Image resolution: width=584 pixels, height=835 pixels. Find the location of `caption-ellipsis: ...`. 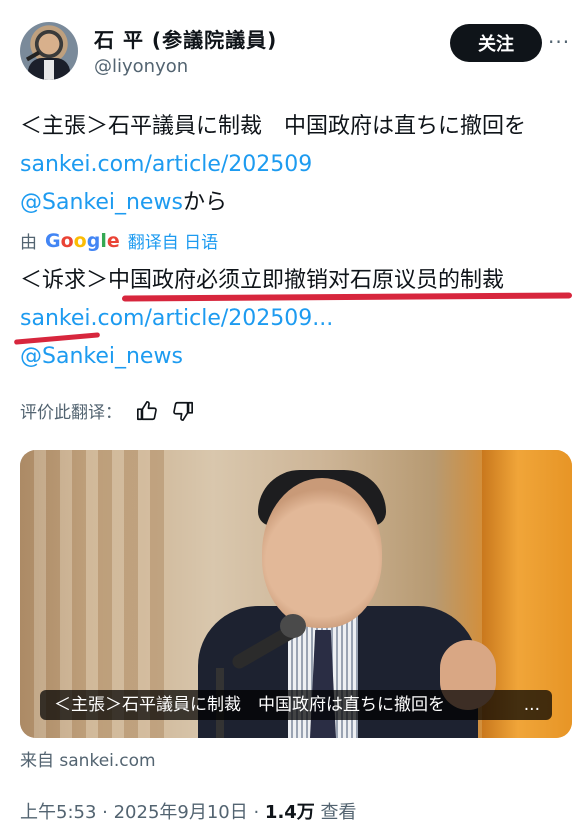

caption-ellipsis: ... is located at coordinates (531, 705).